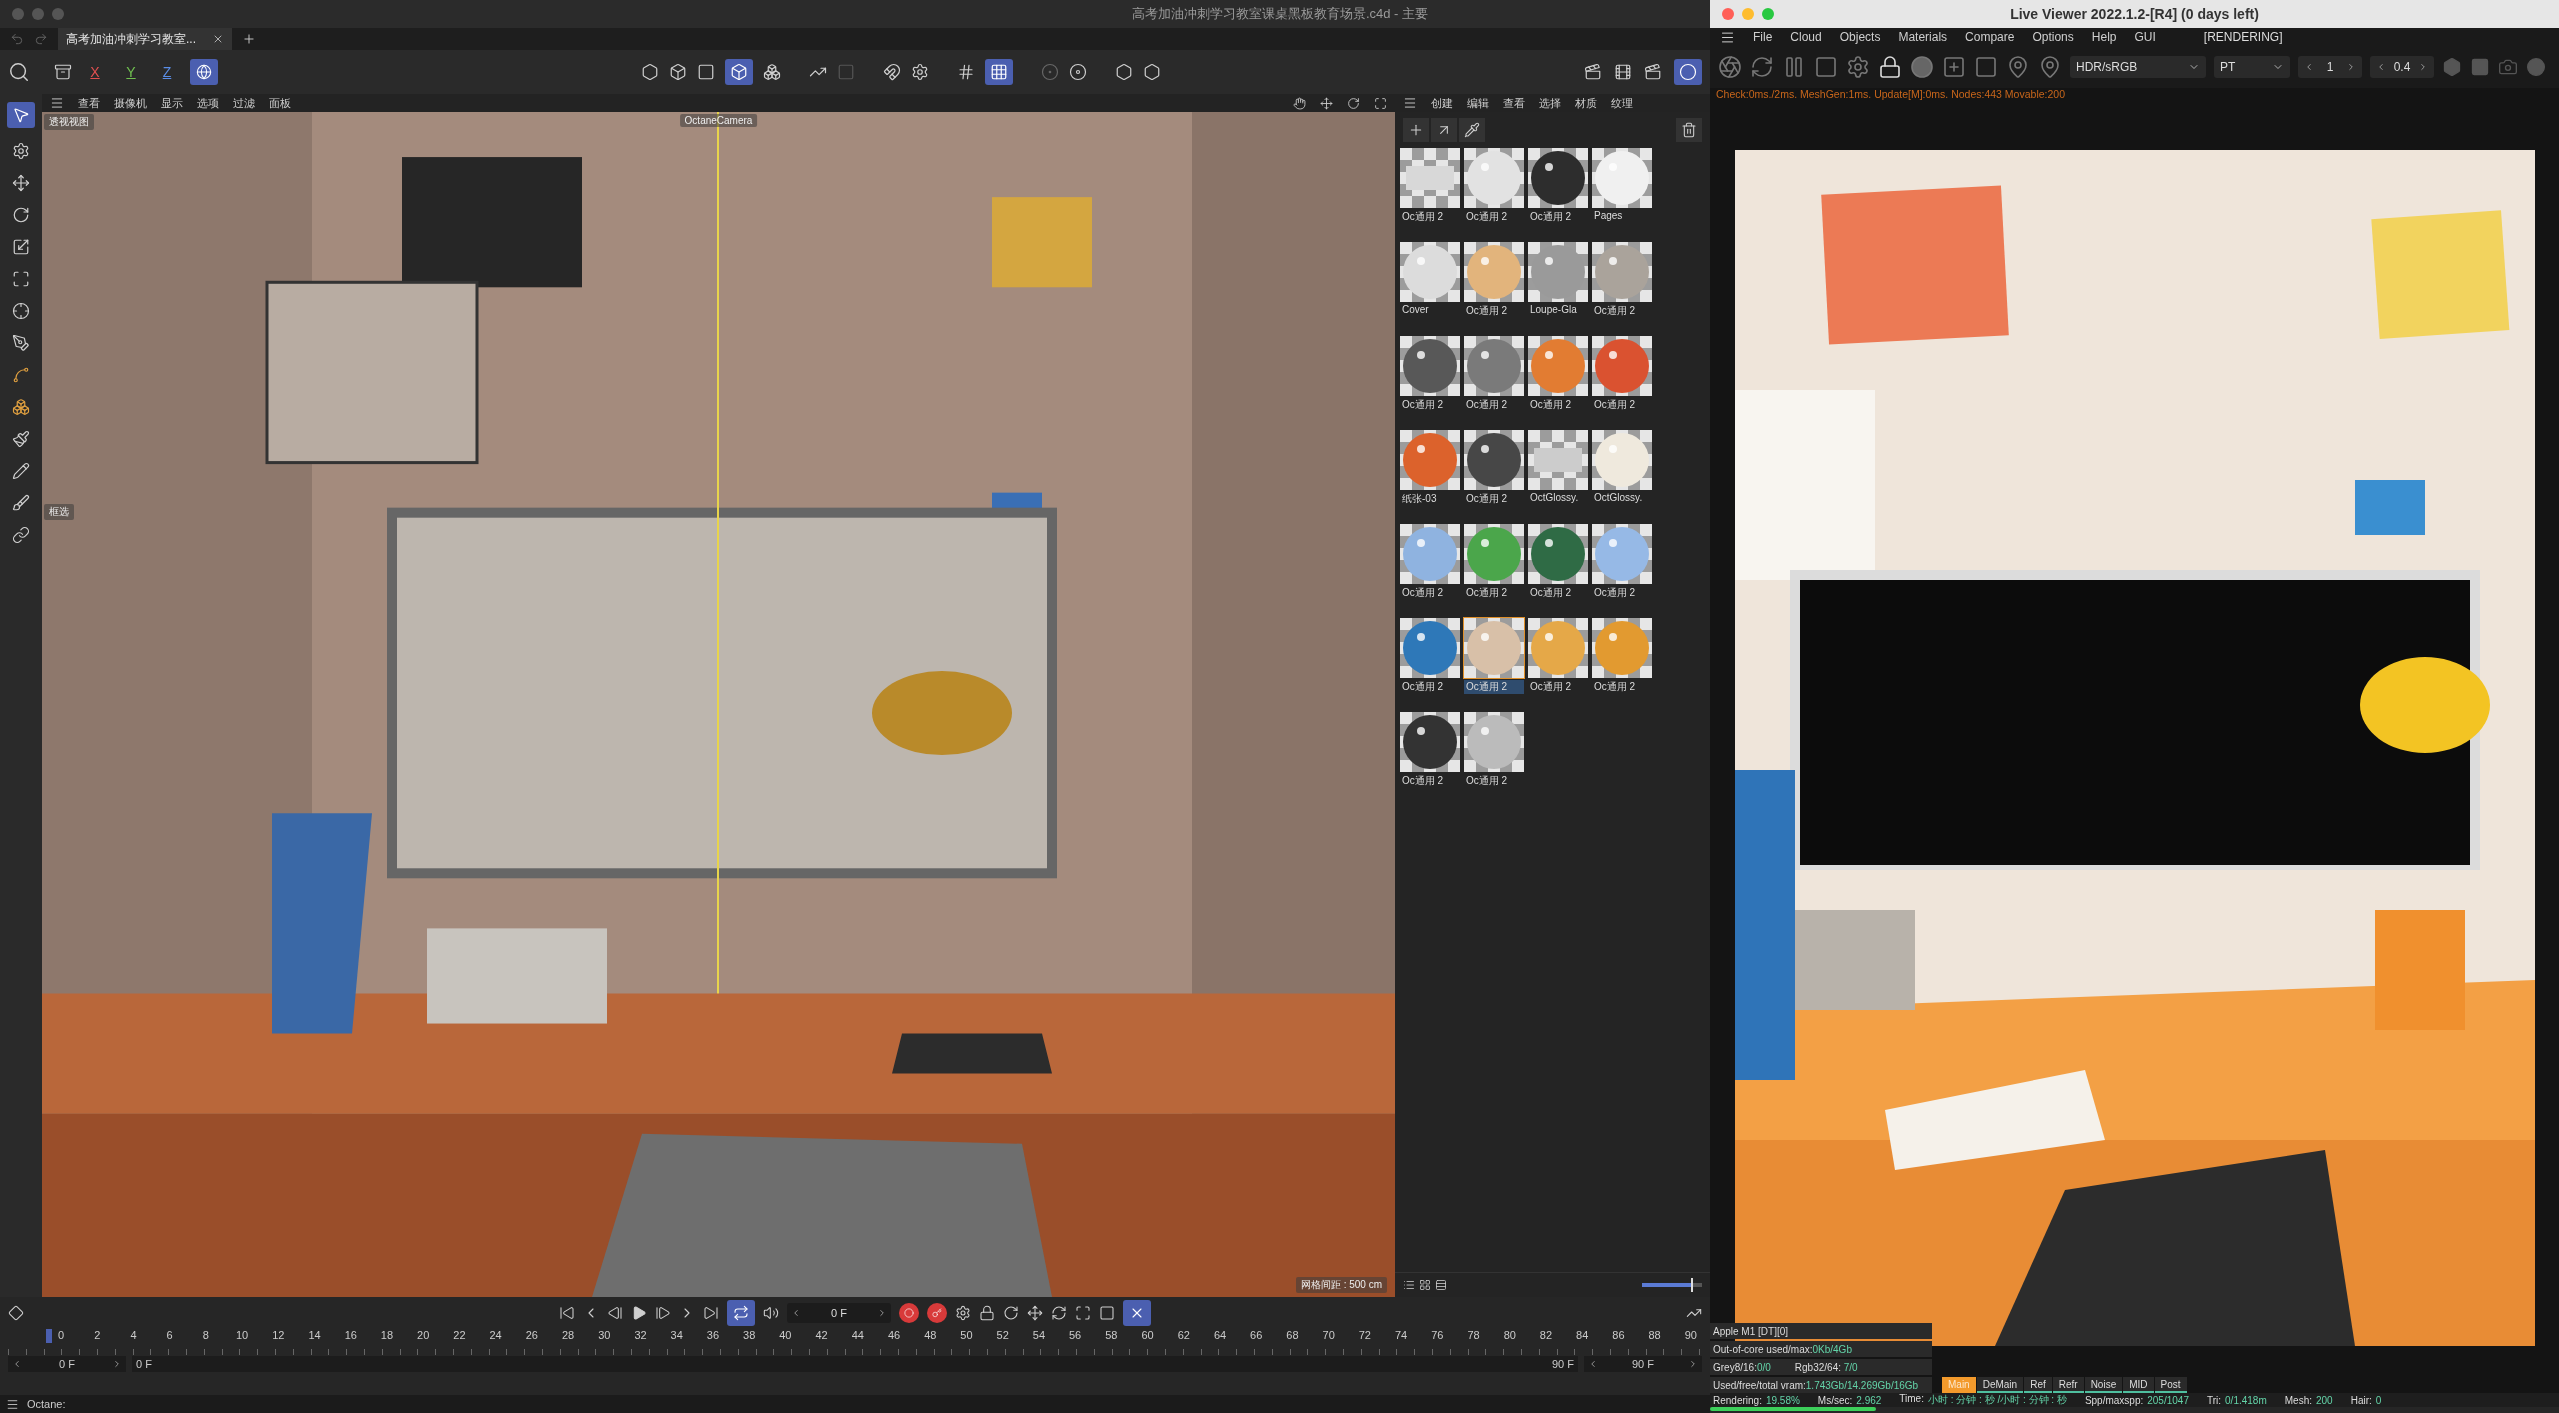  Describe the element at coordinates (718, 120) in the screenshot. I see `camera-label: OctaneCamera` at that location.